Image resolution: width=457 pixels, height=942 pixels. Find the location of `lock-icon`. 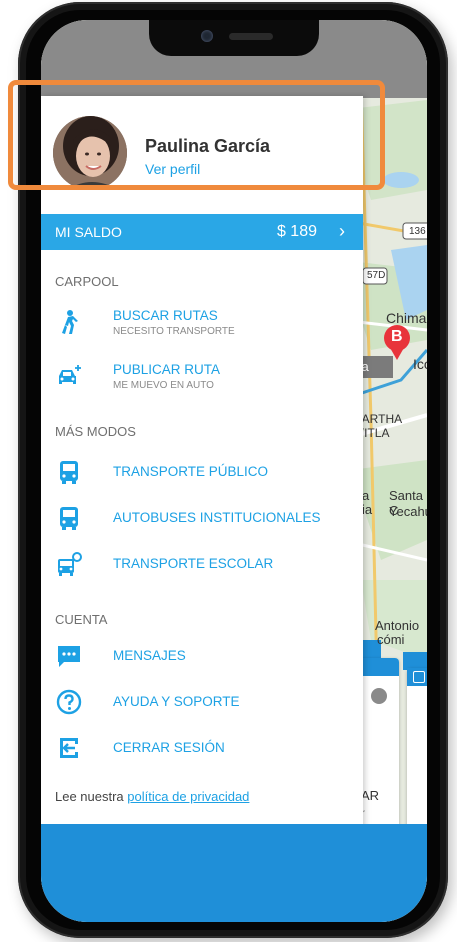

lock-icon is located at coordinates (379, 696).